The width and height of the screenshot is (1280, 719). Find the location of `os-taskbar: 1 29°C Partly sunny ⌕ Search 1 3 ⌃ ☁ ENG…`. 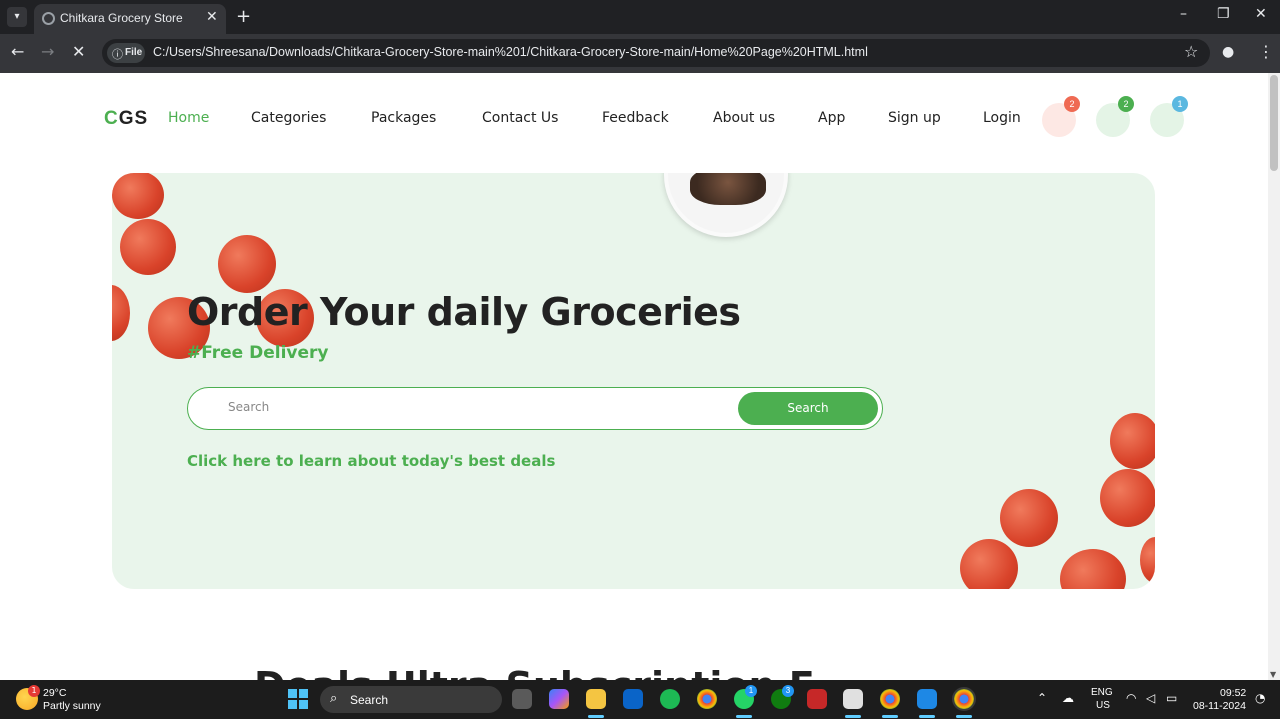

os-taskbar: 1 29°C Partly sunny ⌕ Search 1 3 ⌃ ☁ ENG… is located at coordinates (640, 699).